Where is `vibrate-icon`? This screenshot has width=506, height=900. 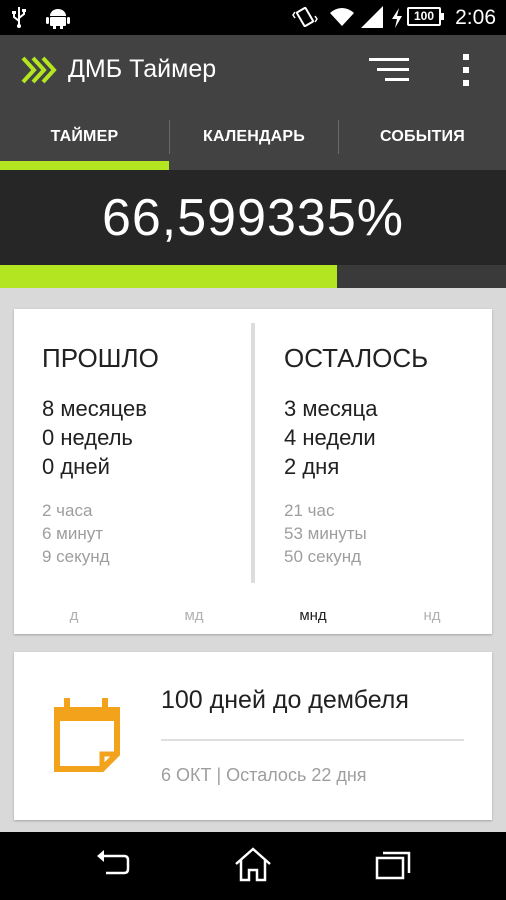
vibrate-icon is located at coordinates (305, 17).